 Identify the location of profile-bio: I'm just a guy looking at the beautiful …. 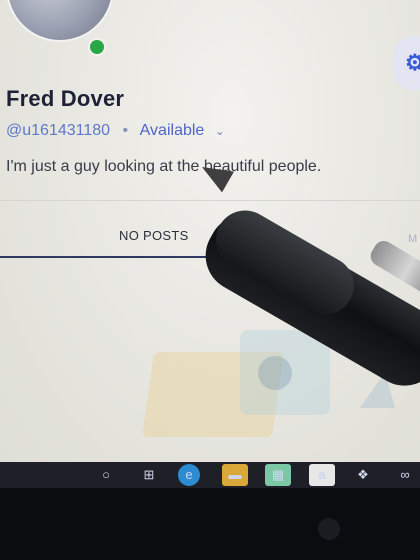
(164, 166).